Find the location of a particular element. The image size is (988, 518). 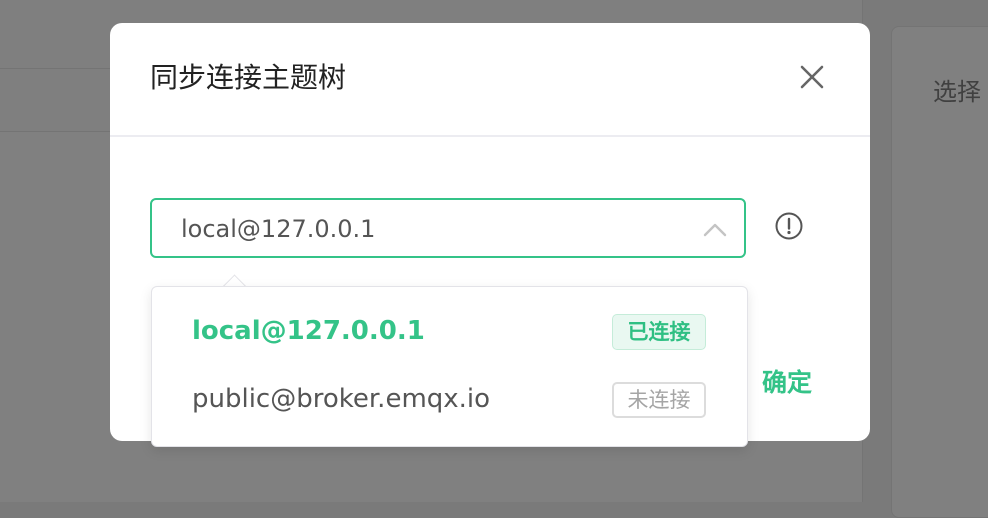

info-circle-icon is located at coordinates (789, 226).